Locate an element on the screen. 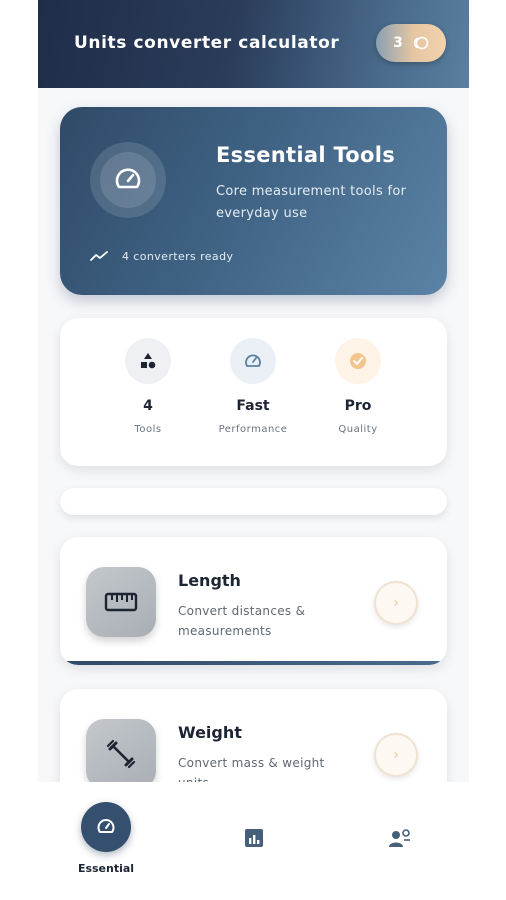 The width and height of the screenshot is (506, 900). bottom-navigation: Essential is located at coordinates (253, 841).